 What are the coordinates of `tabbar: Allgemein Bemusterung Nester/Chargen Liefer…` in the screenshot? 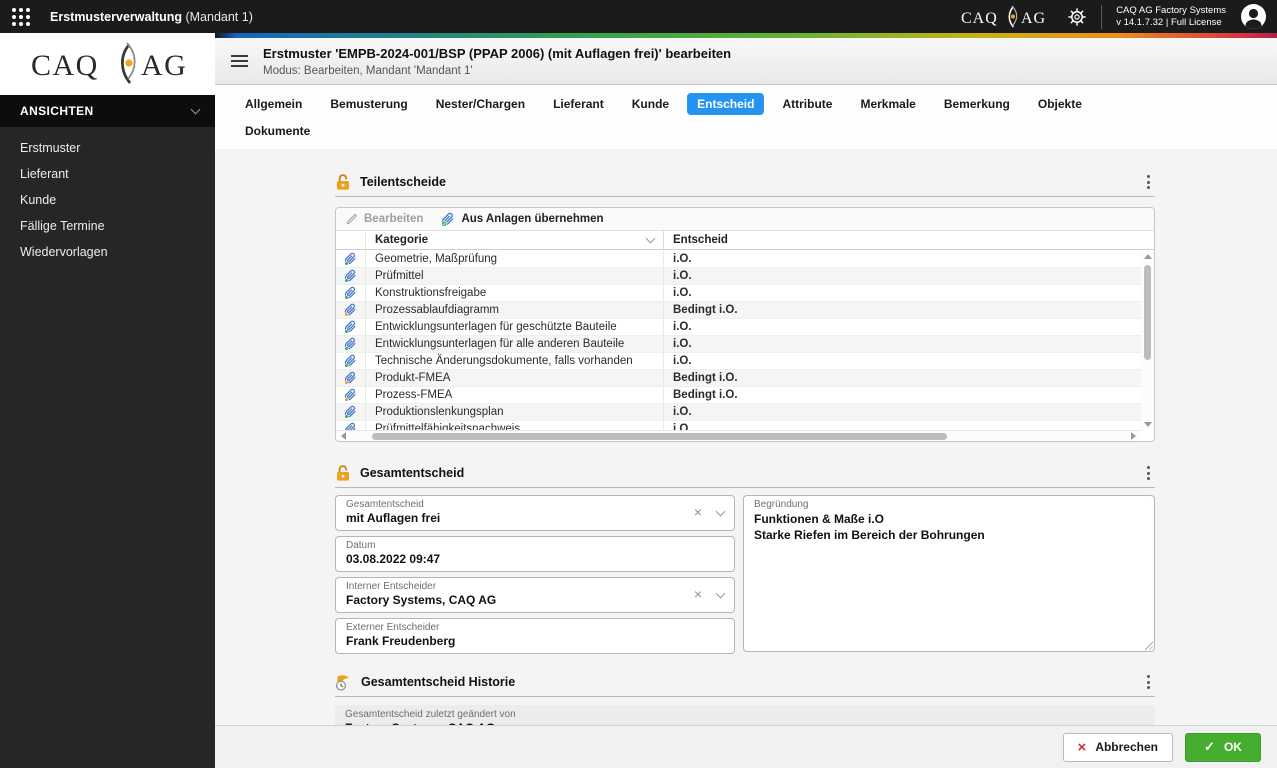 It's located at (746, 117).